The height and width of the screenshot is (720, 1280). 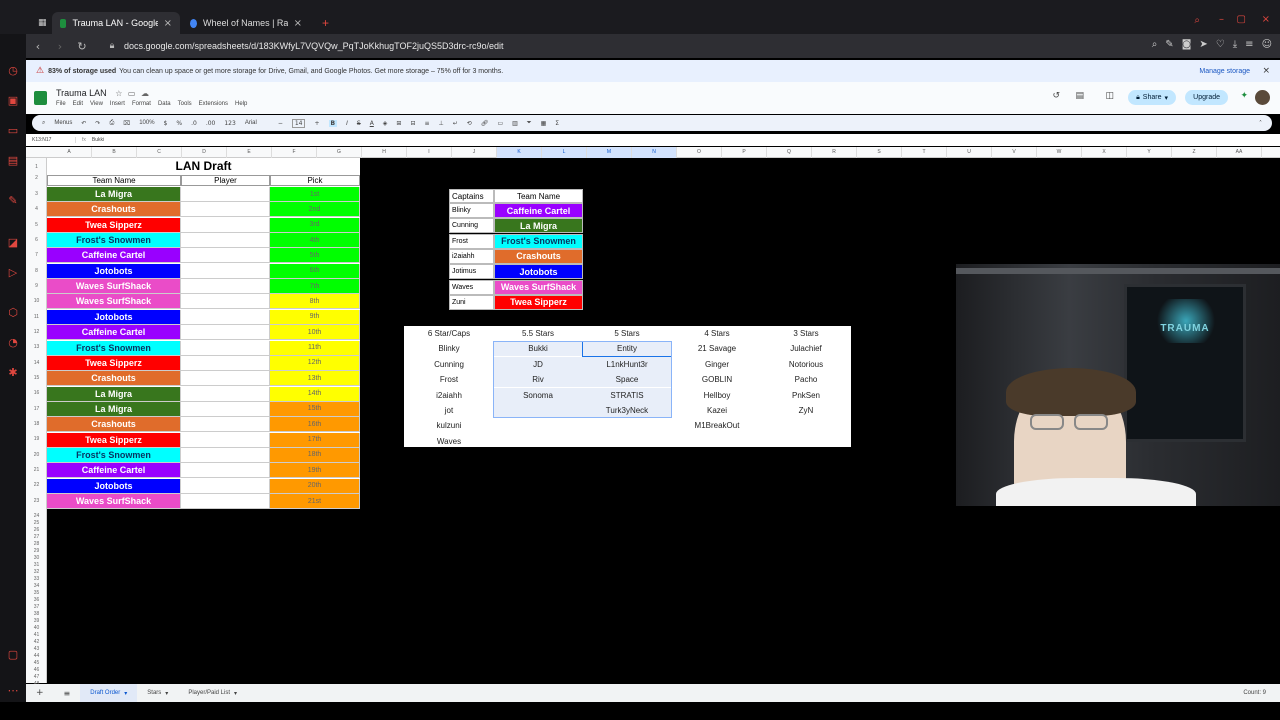 I want to click on row-header: 28, so click(x=36, y=544).